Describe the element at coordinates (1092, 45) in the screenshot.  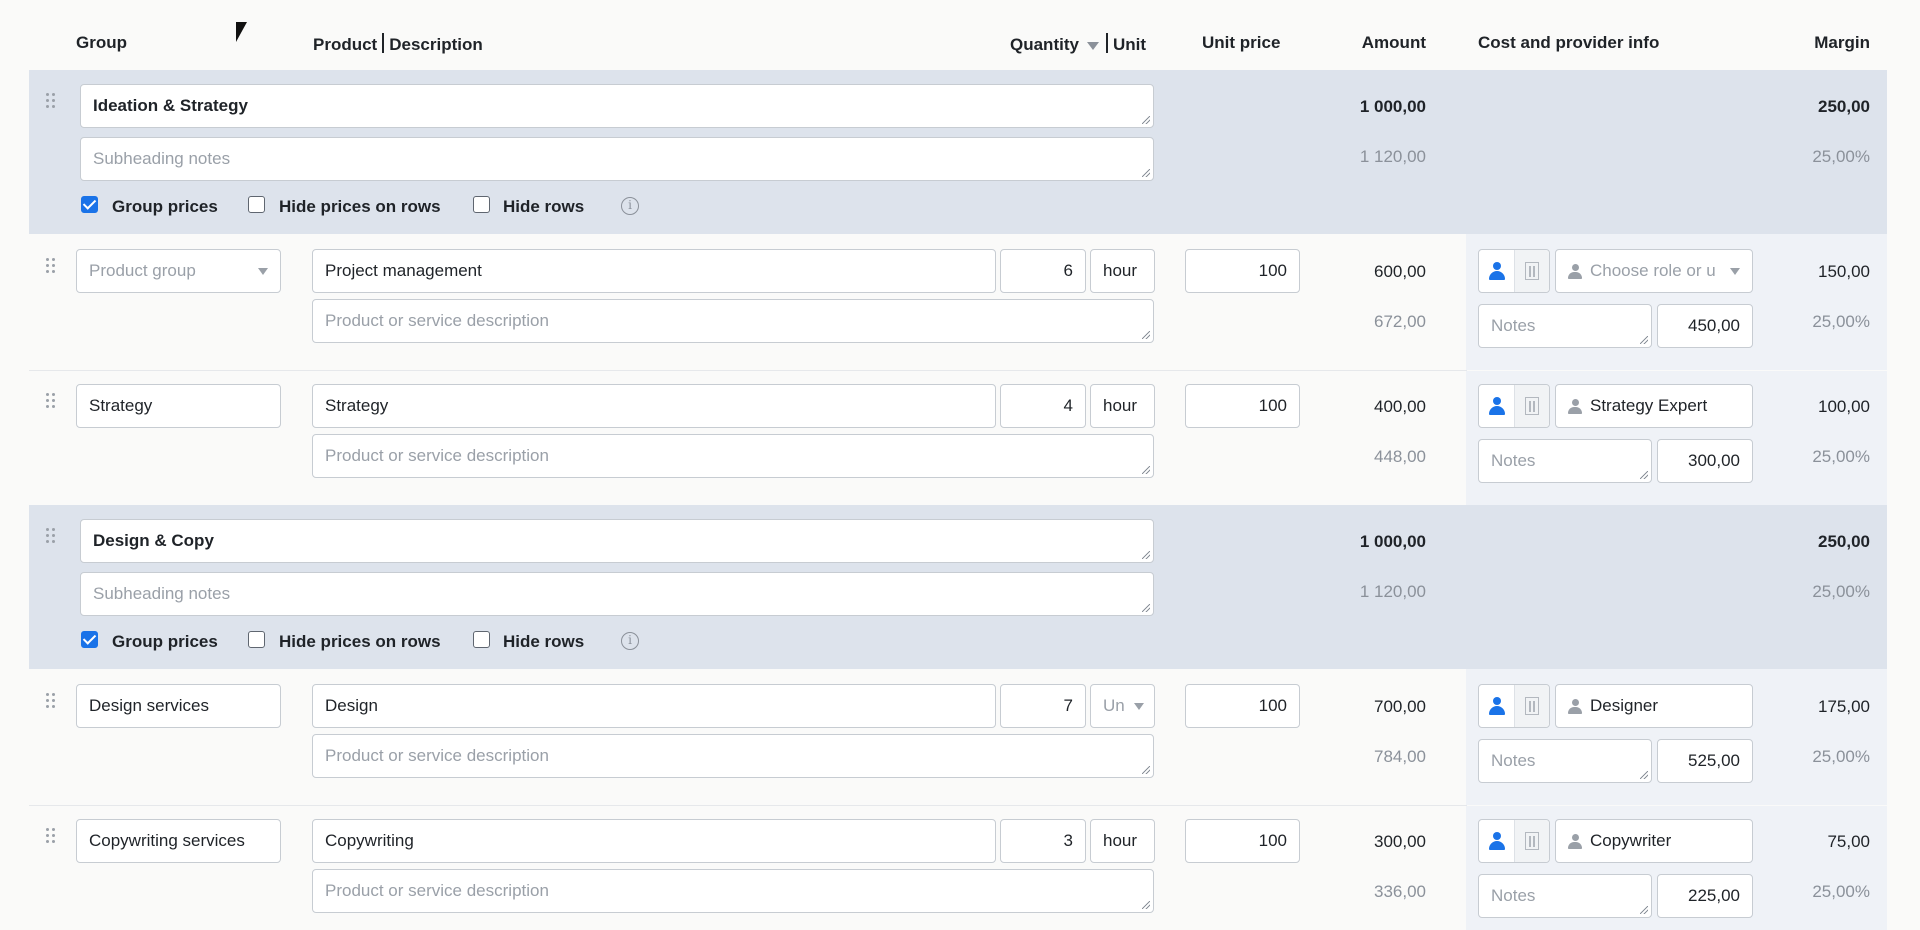
I see `sort-caret-icon` at that location.